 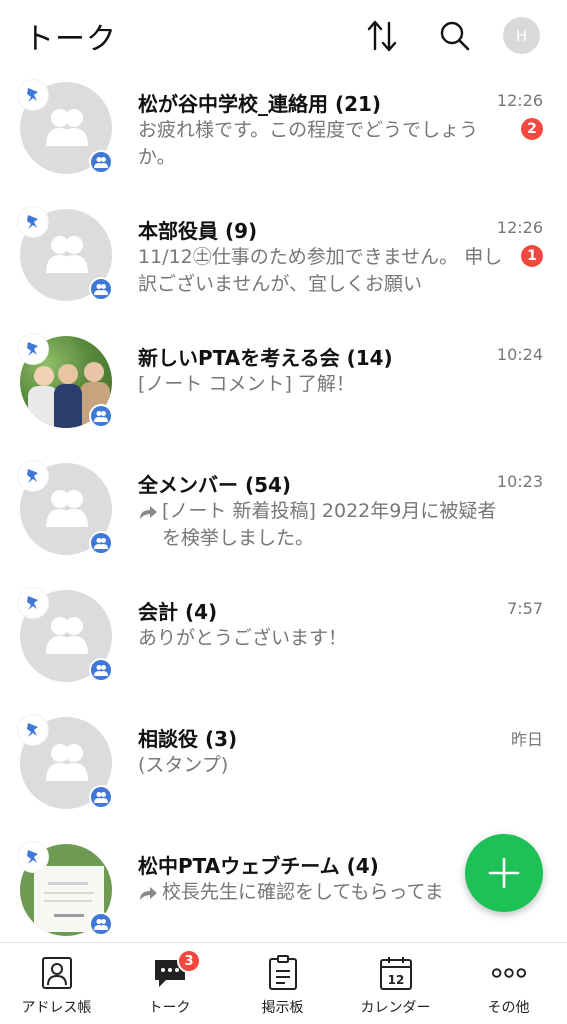 I want to click on tab-more: その他, so click(x=508, y=983).